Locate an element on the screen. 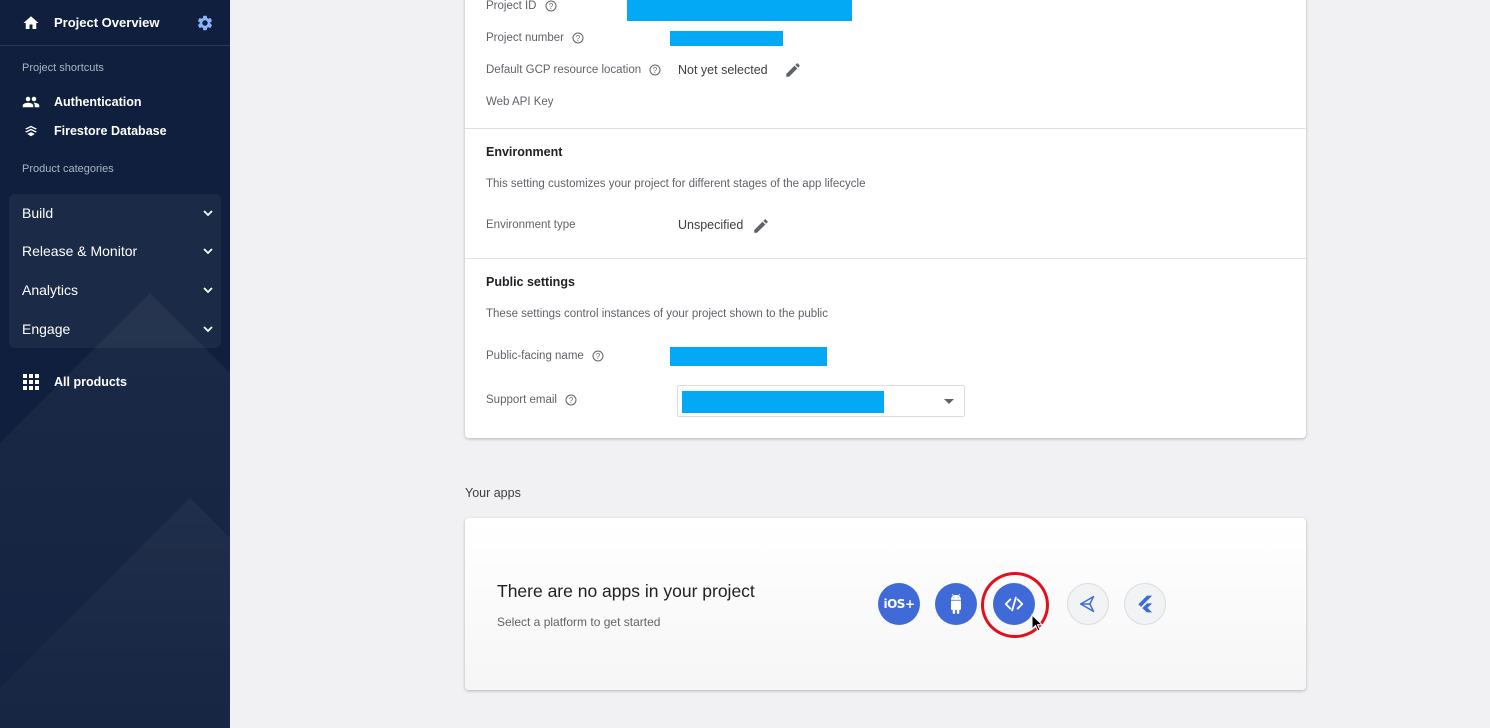 The image size is (1490, 728). all-products-label: All products is located at coordinates (90, 382).